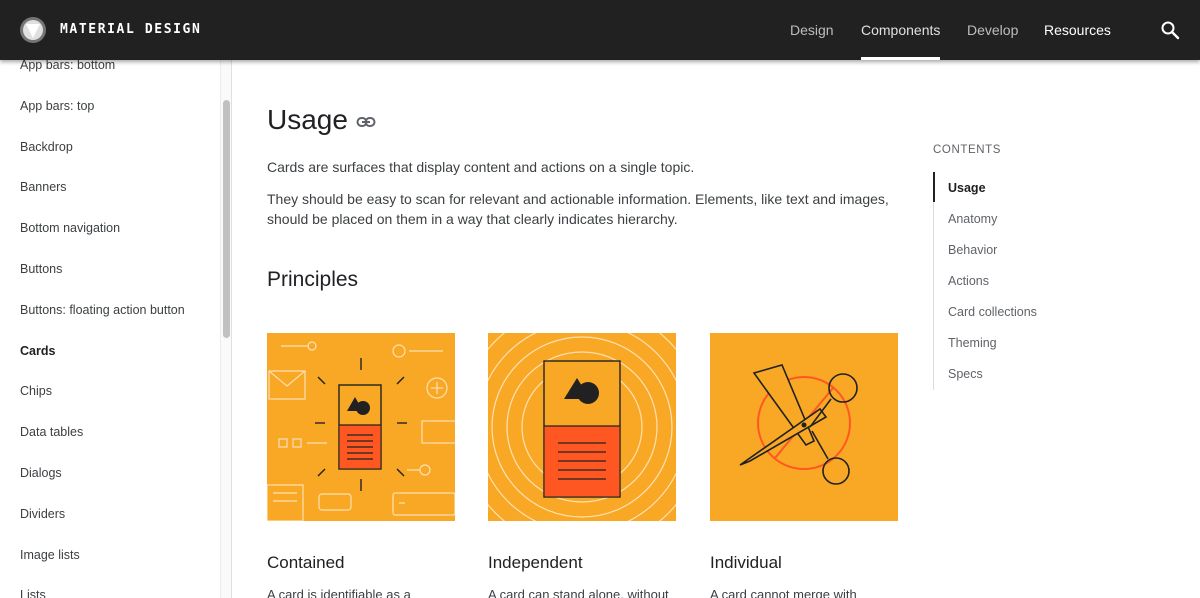 Image resolution: width=1200 pixels, height=598 pixels. I want to click on toc-active-marker, so click(934, 187).